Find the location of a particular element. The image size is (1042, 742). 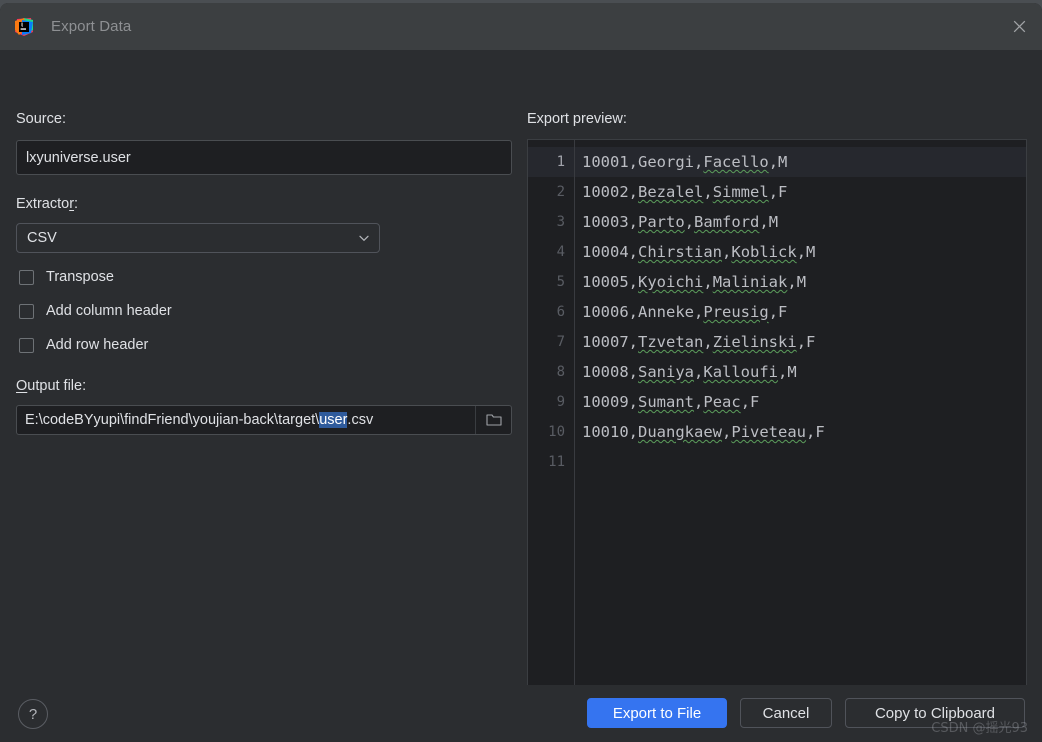

chevron-down-icon is located at coordinates (364, 238).